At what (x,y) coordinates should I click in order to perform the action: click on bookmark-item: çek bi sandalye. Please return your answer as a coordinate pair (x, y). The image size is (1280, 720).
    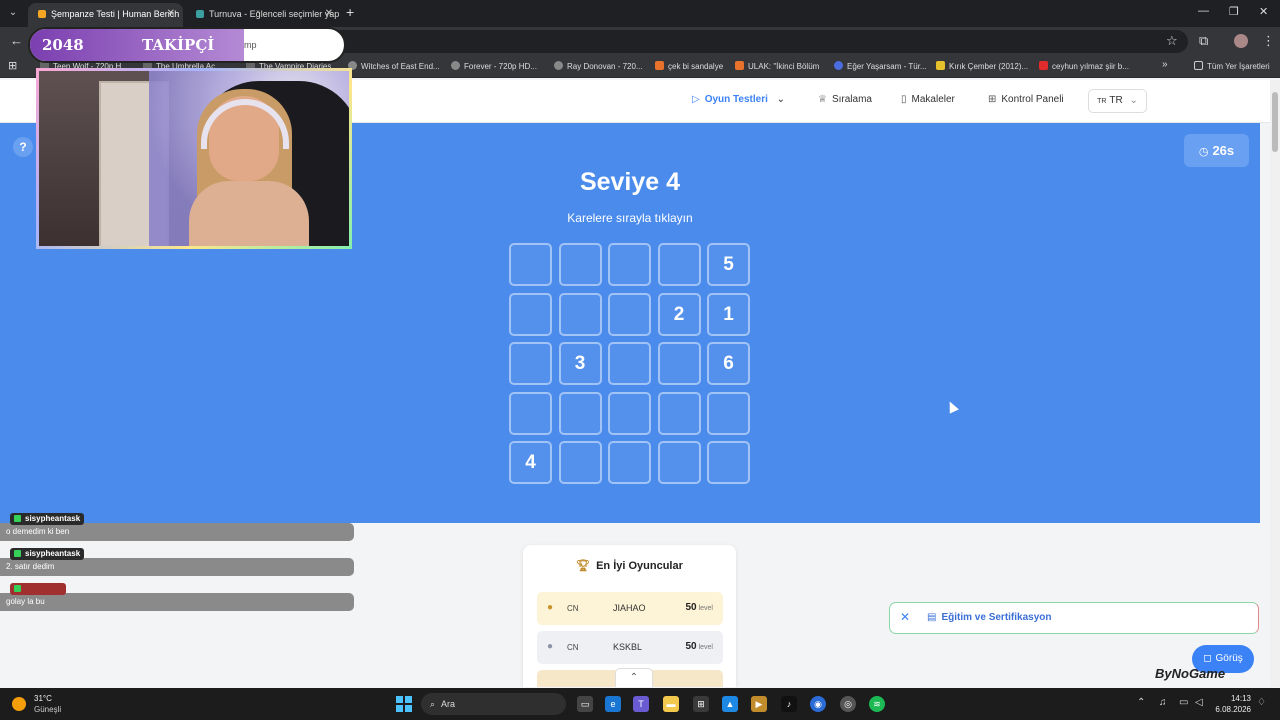
    Looking at the image, I should click on (689, 66).